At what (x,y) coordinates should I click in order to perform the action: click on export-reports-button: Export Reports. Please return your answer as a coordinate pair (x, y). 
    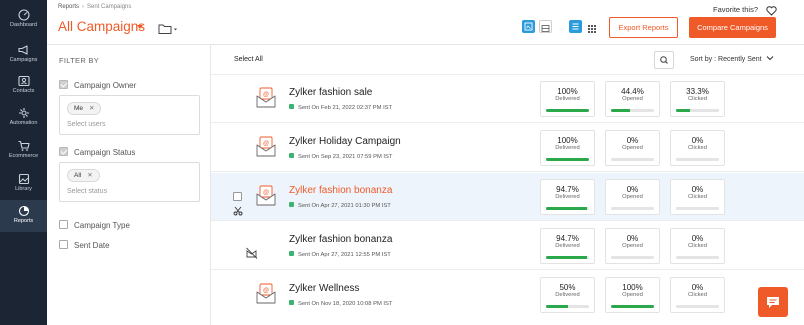
    Looking at the image, I should click on (643, 27).